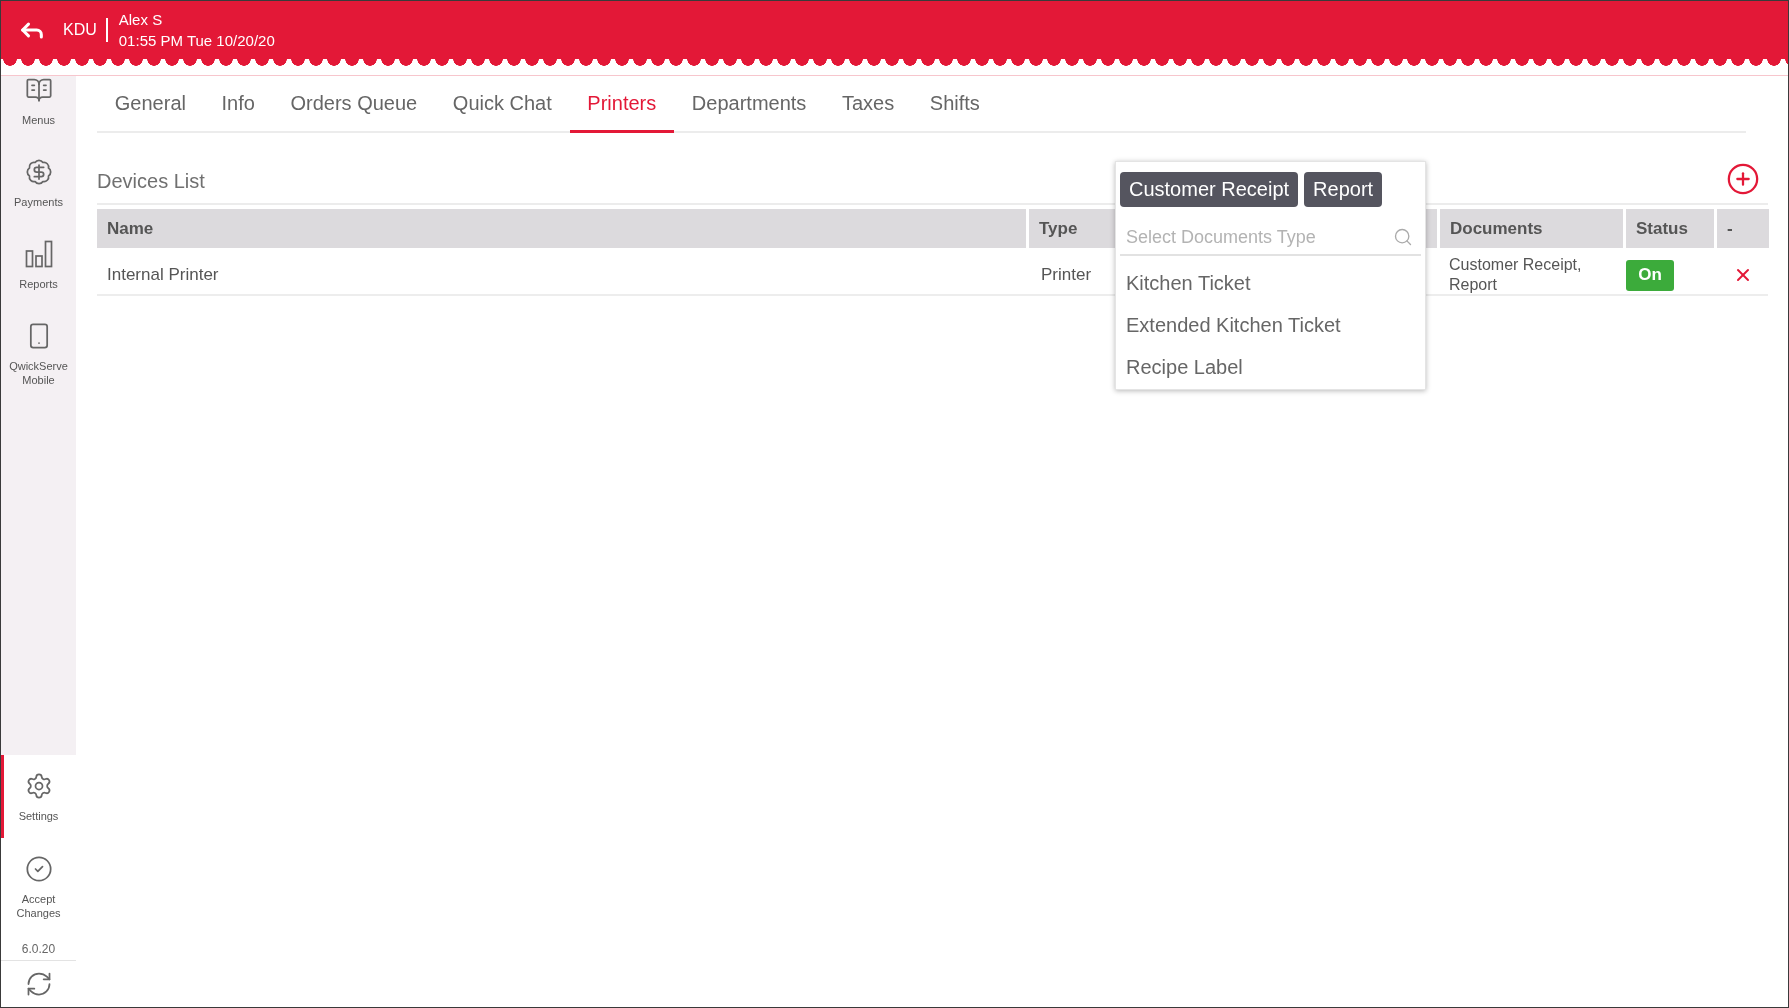  Describe the element at coordinates (38, 949) in the screenshot. I see `version-label: 6.0.20` at that location.